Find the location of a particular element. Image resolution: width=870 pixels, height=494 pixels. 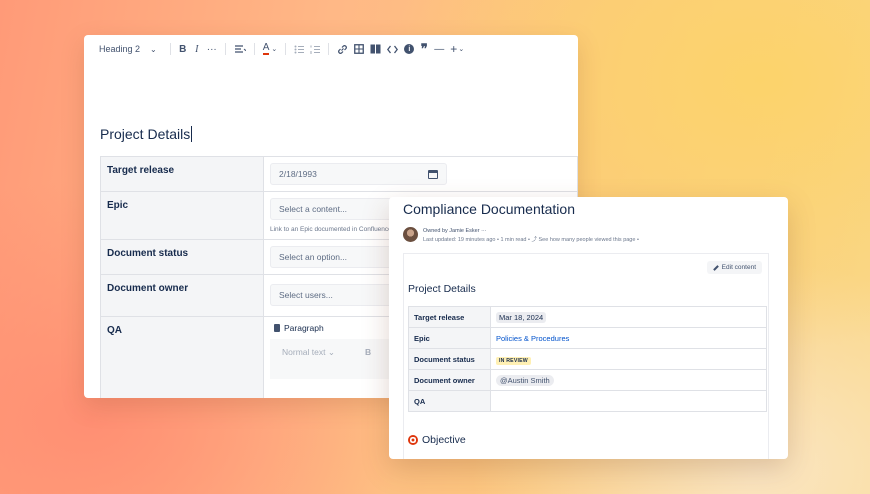

quote-button: ❞ is located at coordinates (424, 49).